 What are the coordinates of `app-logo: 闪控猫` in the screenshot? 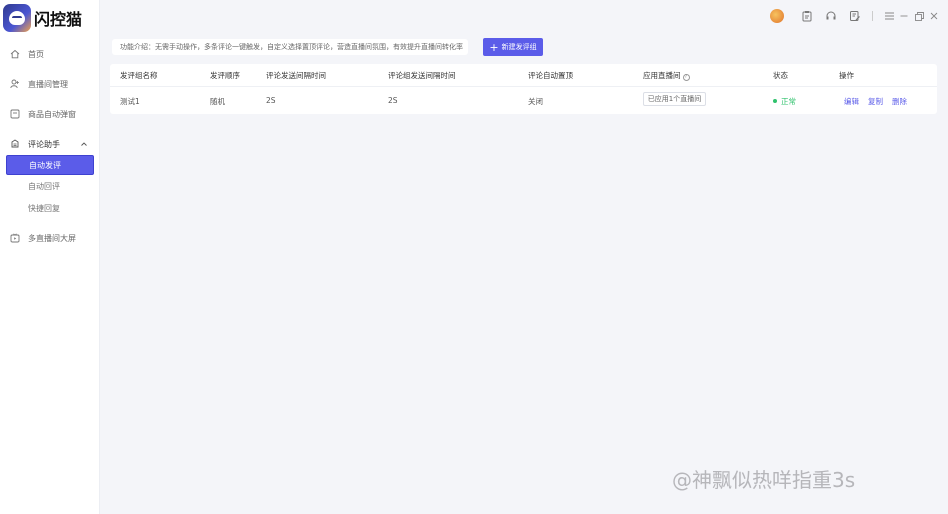 It's located at (42, 18).